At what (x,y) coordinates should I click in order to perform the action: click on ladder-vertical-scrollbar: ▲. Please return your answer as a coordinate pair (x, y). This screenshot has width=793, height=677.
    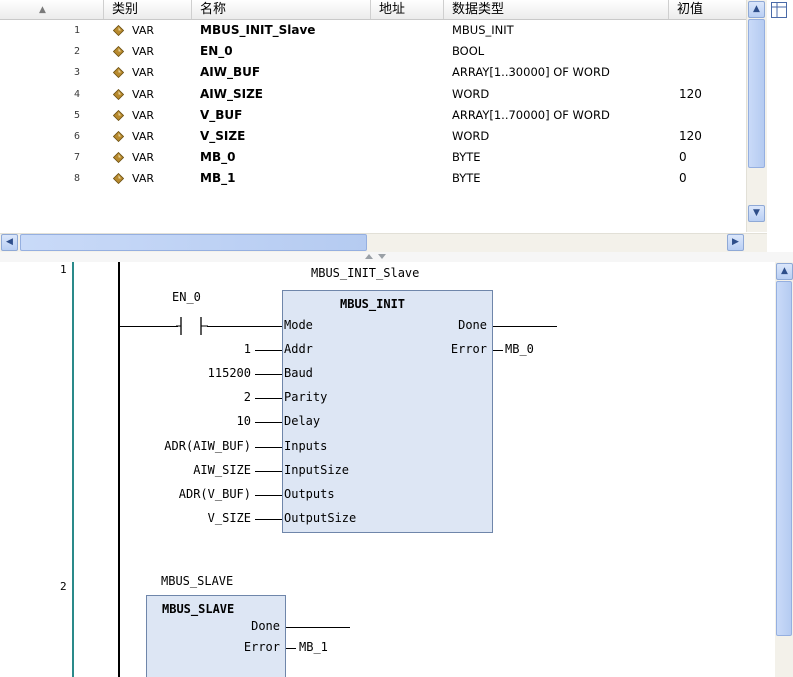
    Looking at the image, I should click on (784, 469).